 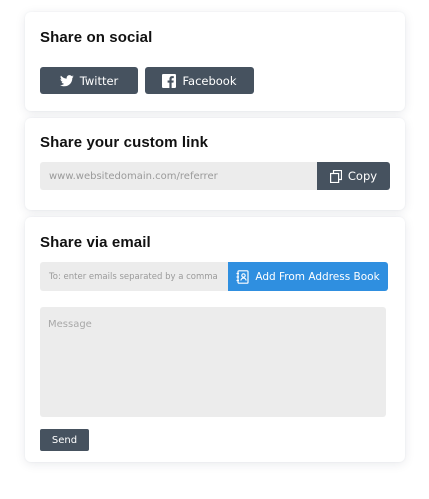 I want to click on email-to-input: To: enter emails separated by a comma, so click(x=134, y=276).